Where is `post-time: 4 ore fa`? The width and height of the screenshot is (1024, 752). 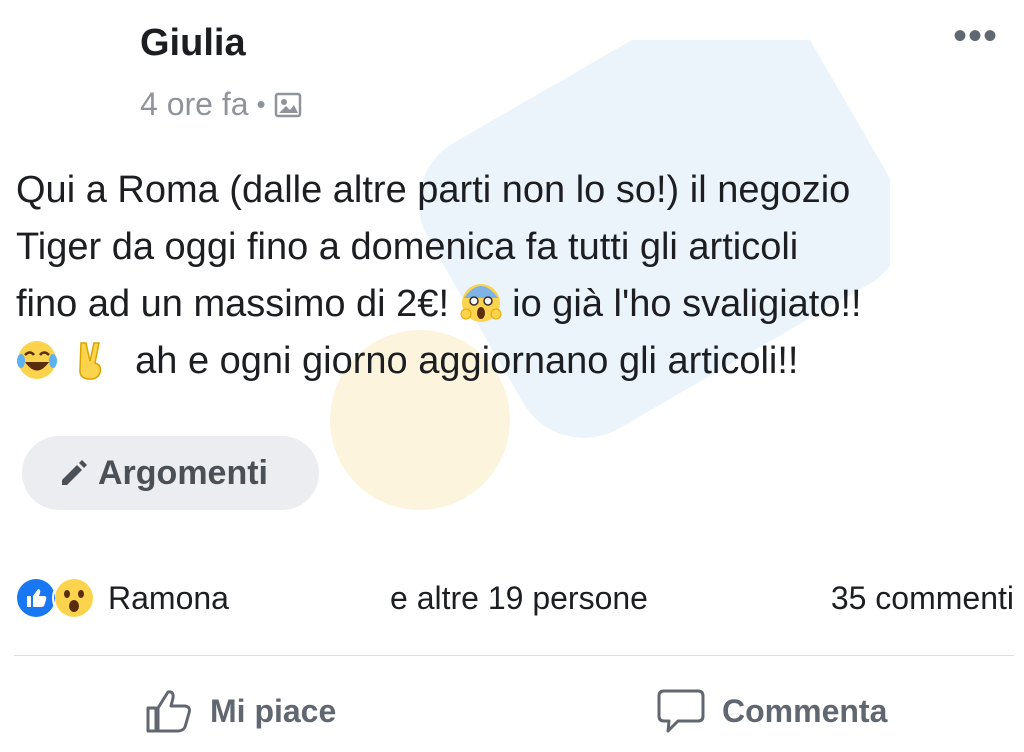 post-time: 4 ore fa is located at coordinates (194, 104).